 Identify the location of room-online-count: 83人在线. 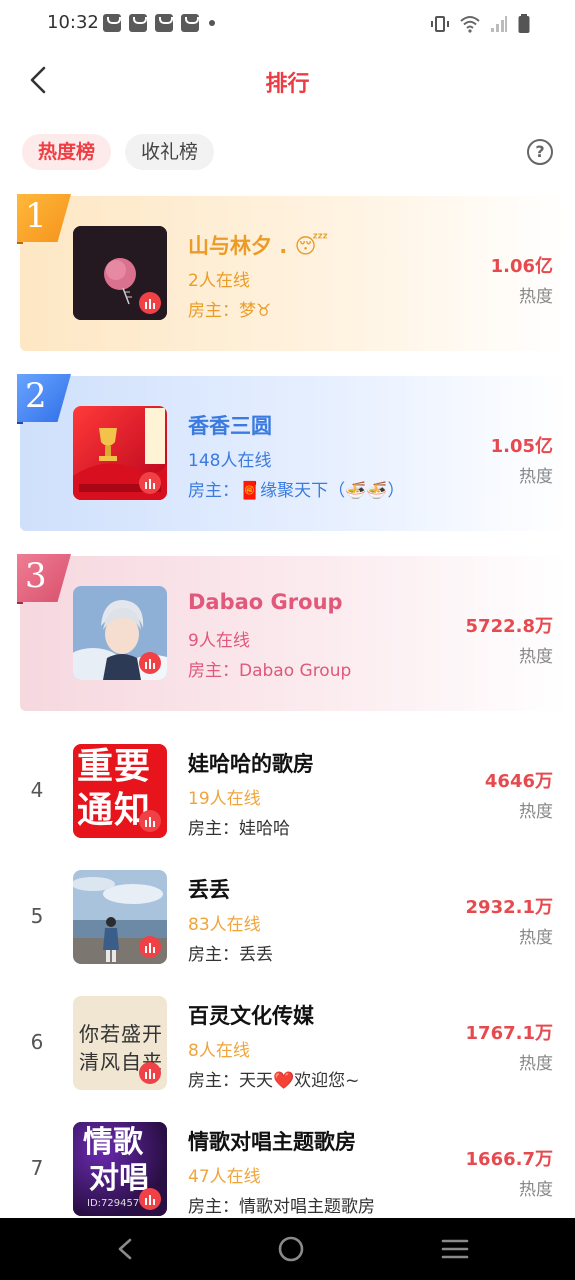
(224, 925).